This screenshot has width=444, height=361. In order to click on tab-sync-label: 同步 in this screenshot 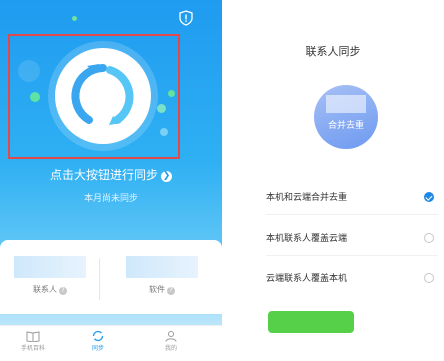, I will do `click(97, 348)`.